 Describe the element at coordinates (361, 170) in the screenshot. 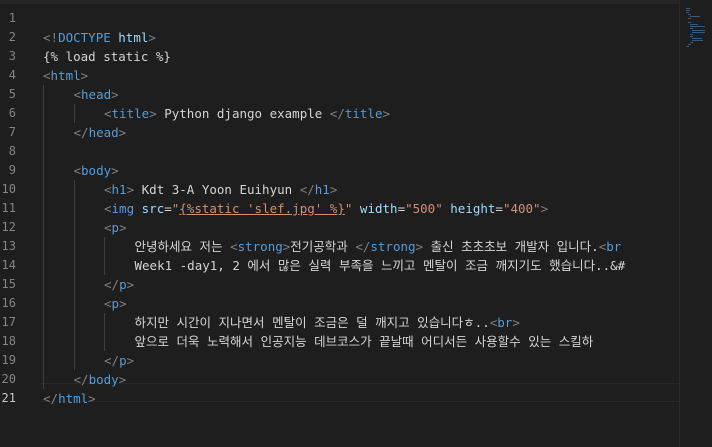

I see `code-line: <body>` at that location.